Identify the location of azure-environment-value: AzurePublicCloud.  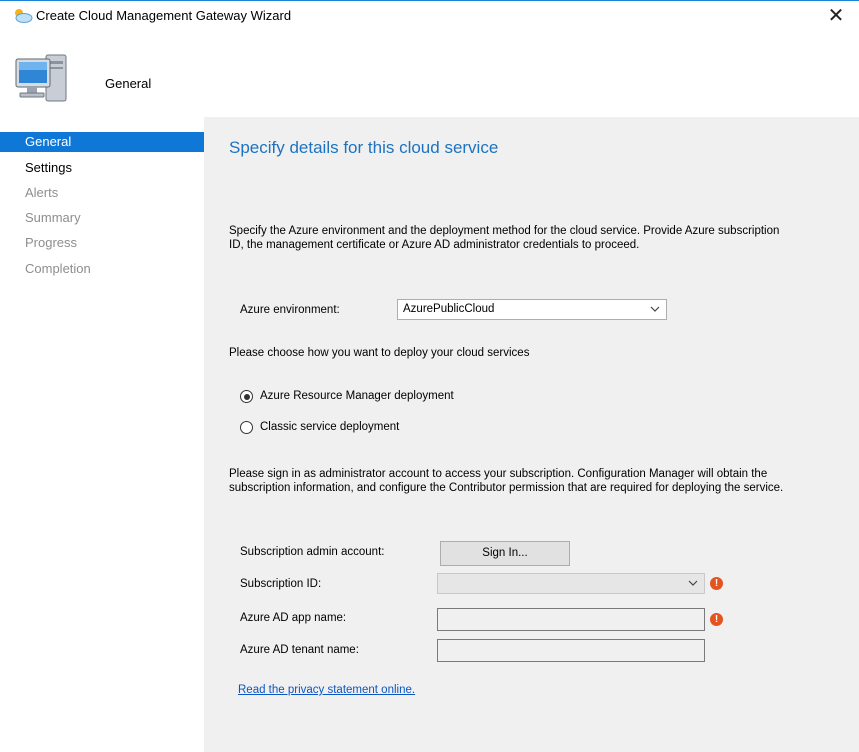
(449, 309).